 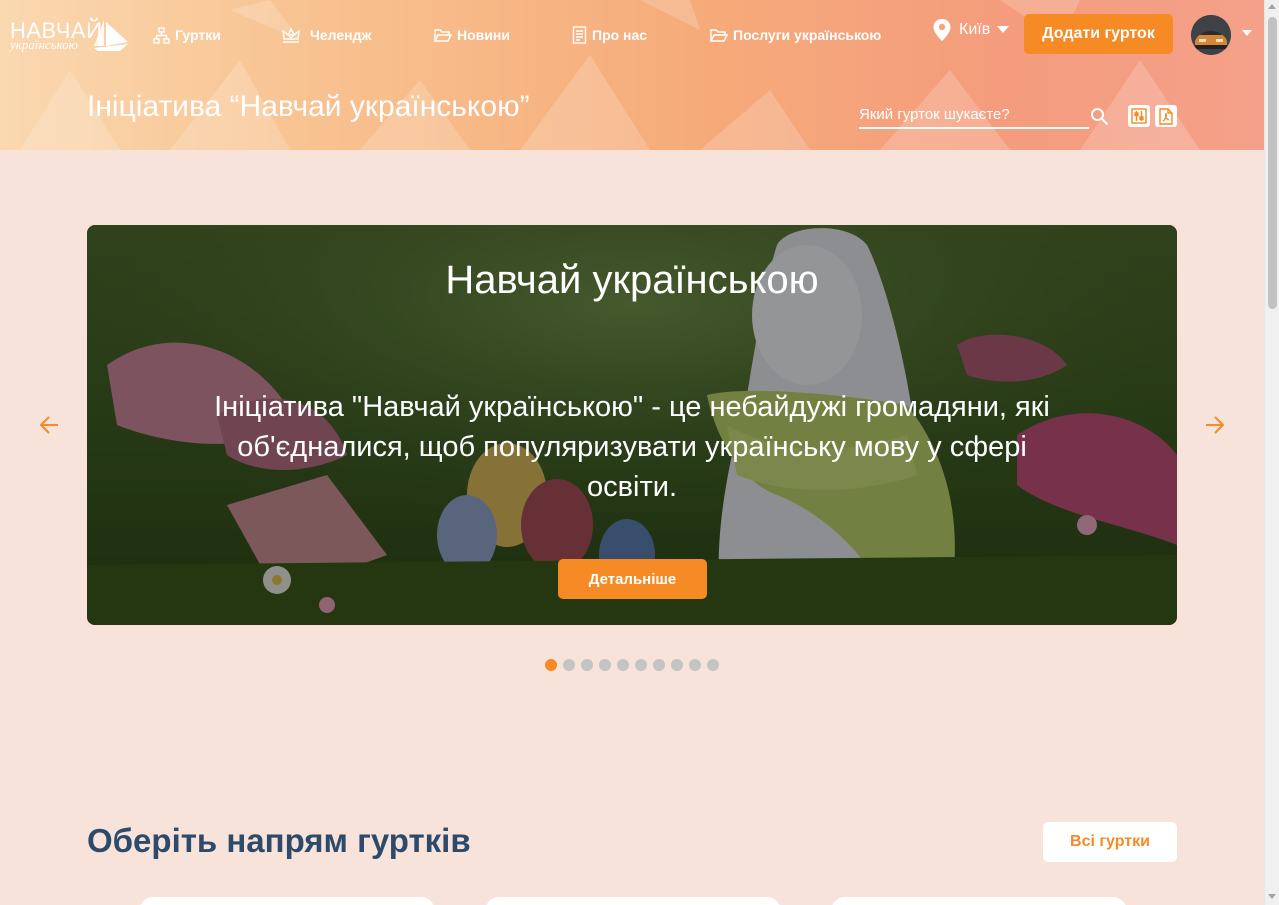 I want to click on user-menu-caret-icon, so click(x=1247, y=33).